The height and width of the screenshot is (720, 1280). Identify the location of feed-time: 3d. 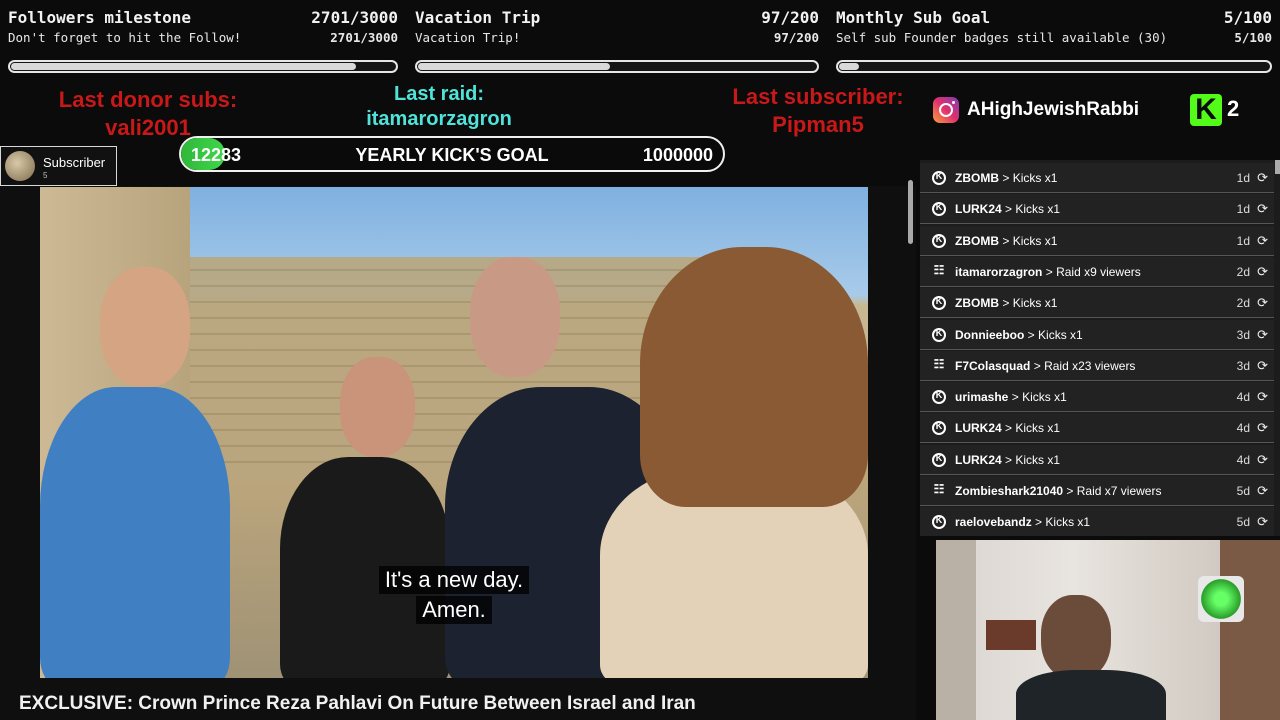
(1243, 365).